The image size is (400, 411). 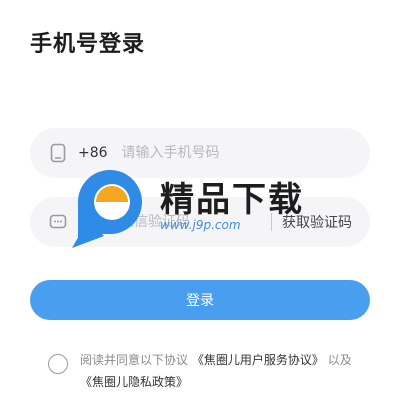 What do you see at coordinates (88, 44) in the screenshot?
I see `page-title: 手机号登录` at bounding box center [88, 44].